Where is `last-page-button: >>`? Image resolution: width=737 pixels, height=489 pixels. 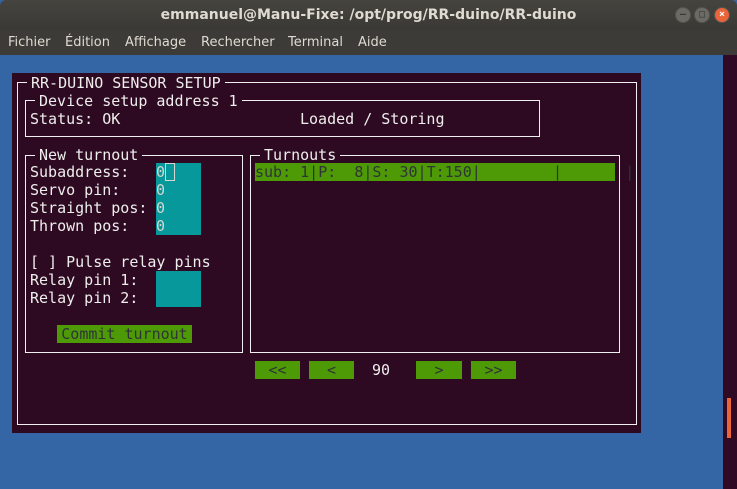
last-page-button: >> is located at coordinates (493, 370).